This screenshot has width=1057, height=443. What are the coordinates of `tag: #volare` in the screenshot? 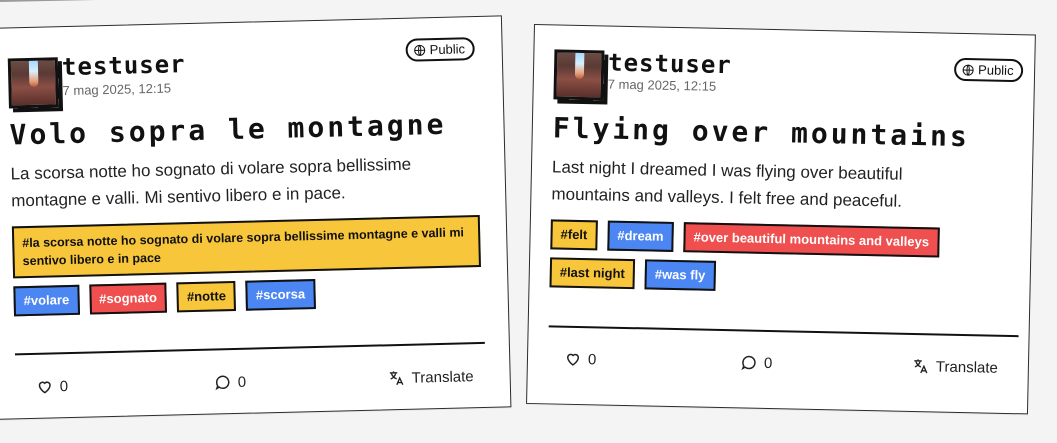 It's located at (46, 300).